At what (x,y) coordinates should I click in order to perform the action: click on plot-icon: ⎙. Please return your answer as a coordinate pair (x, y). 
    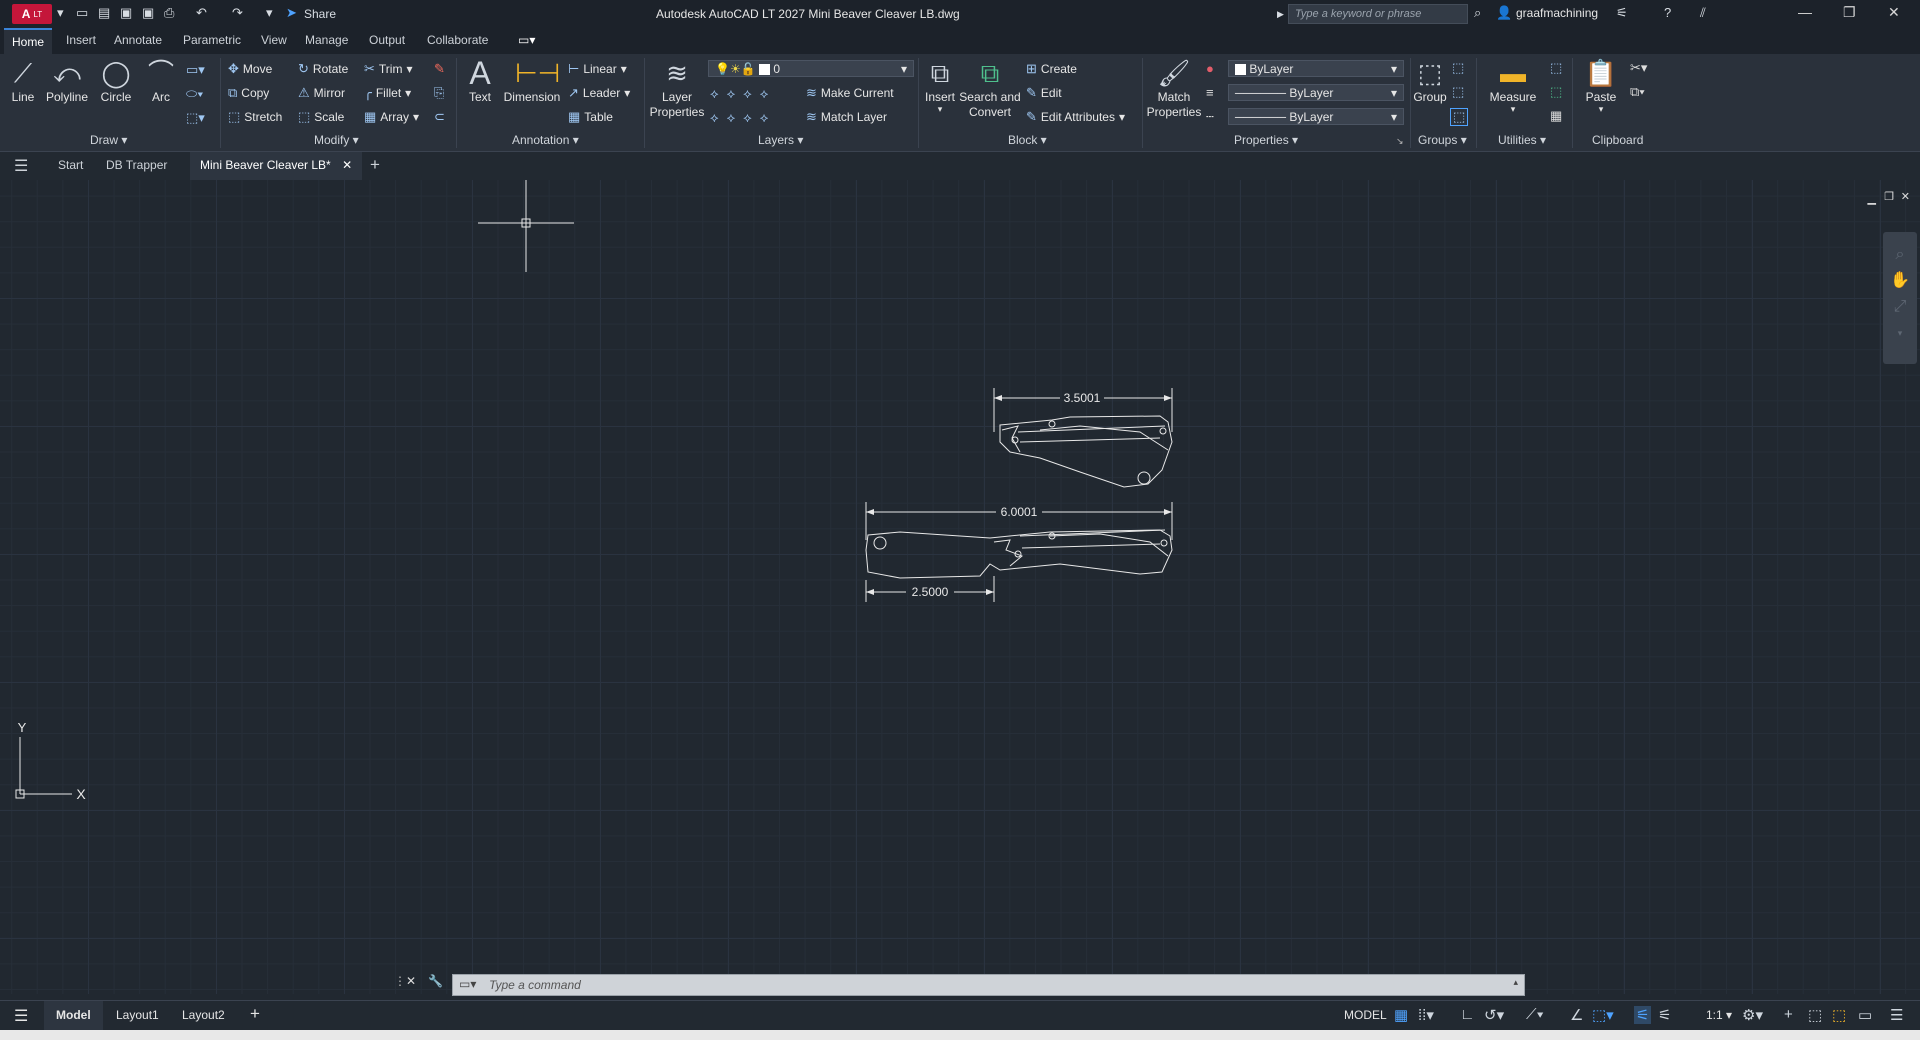
    Looking at the image, I should click on (169, 13).